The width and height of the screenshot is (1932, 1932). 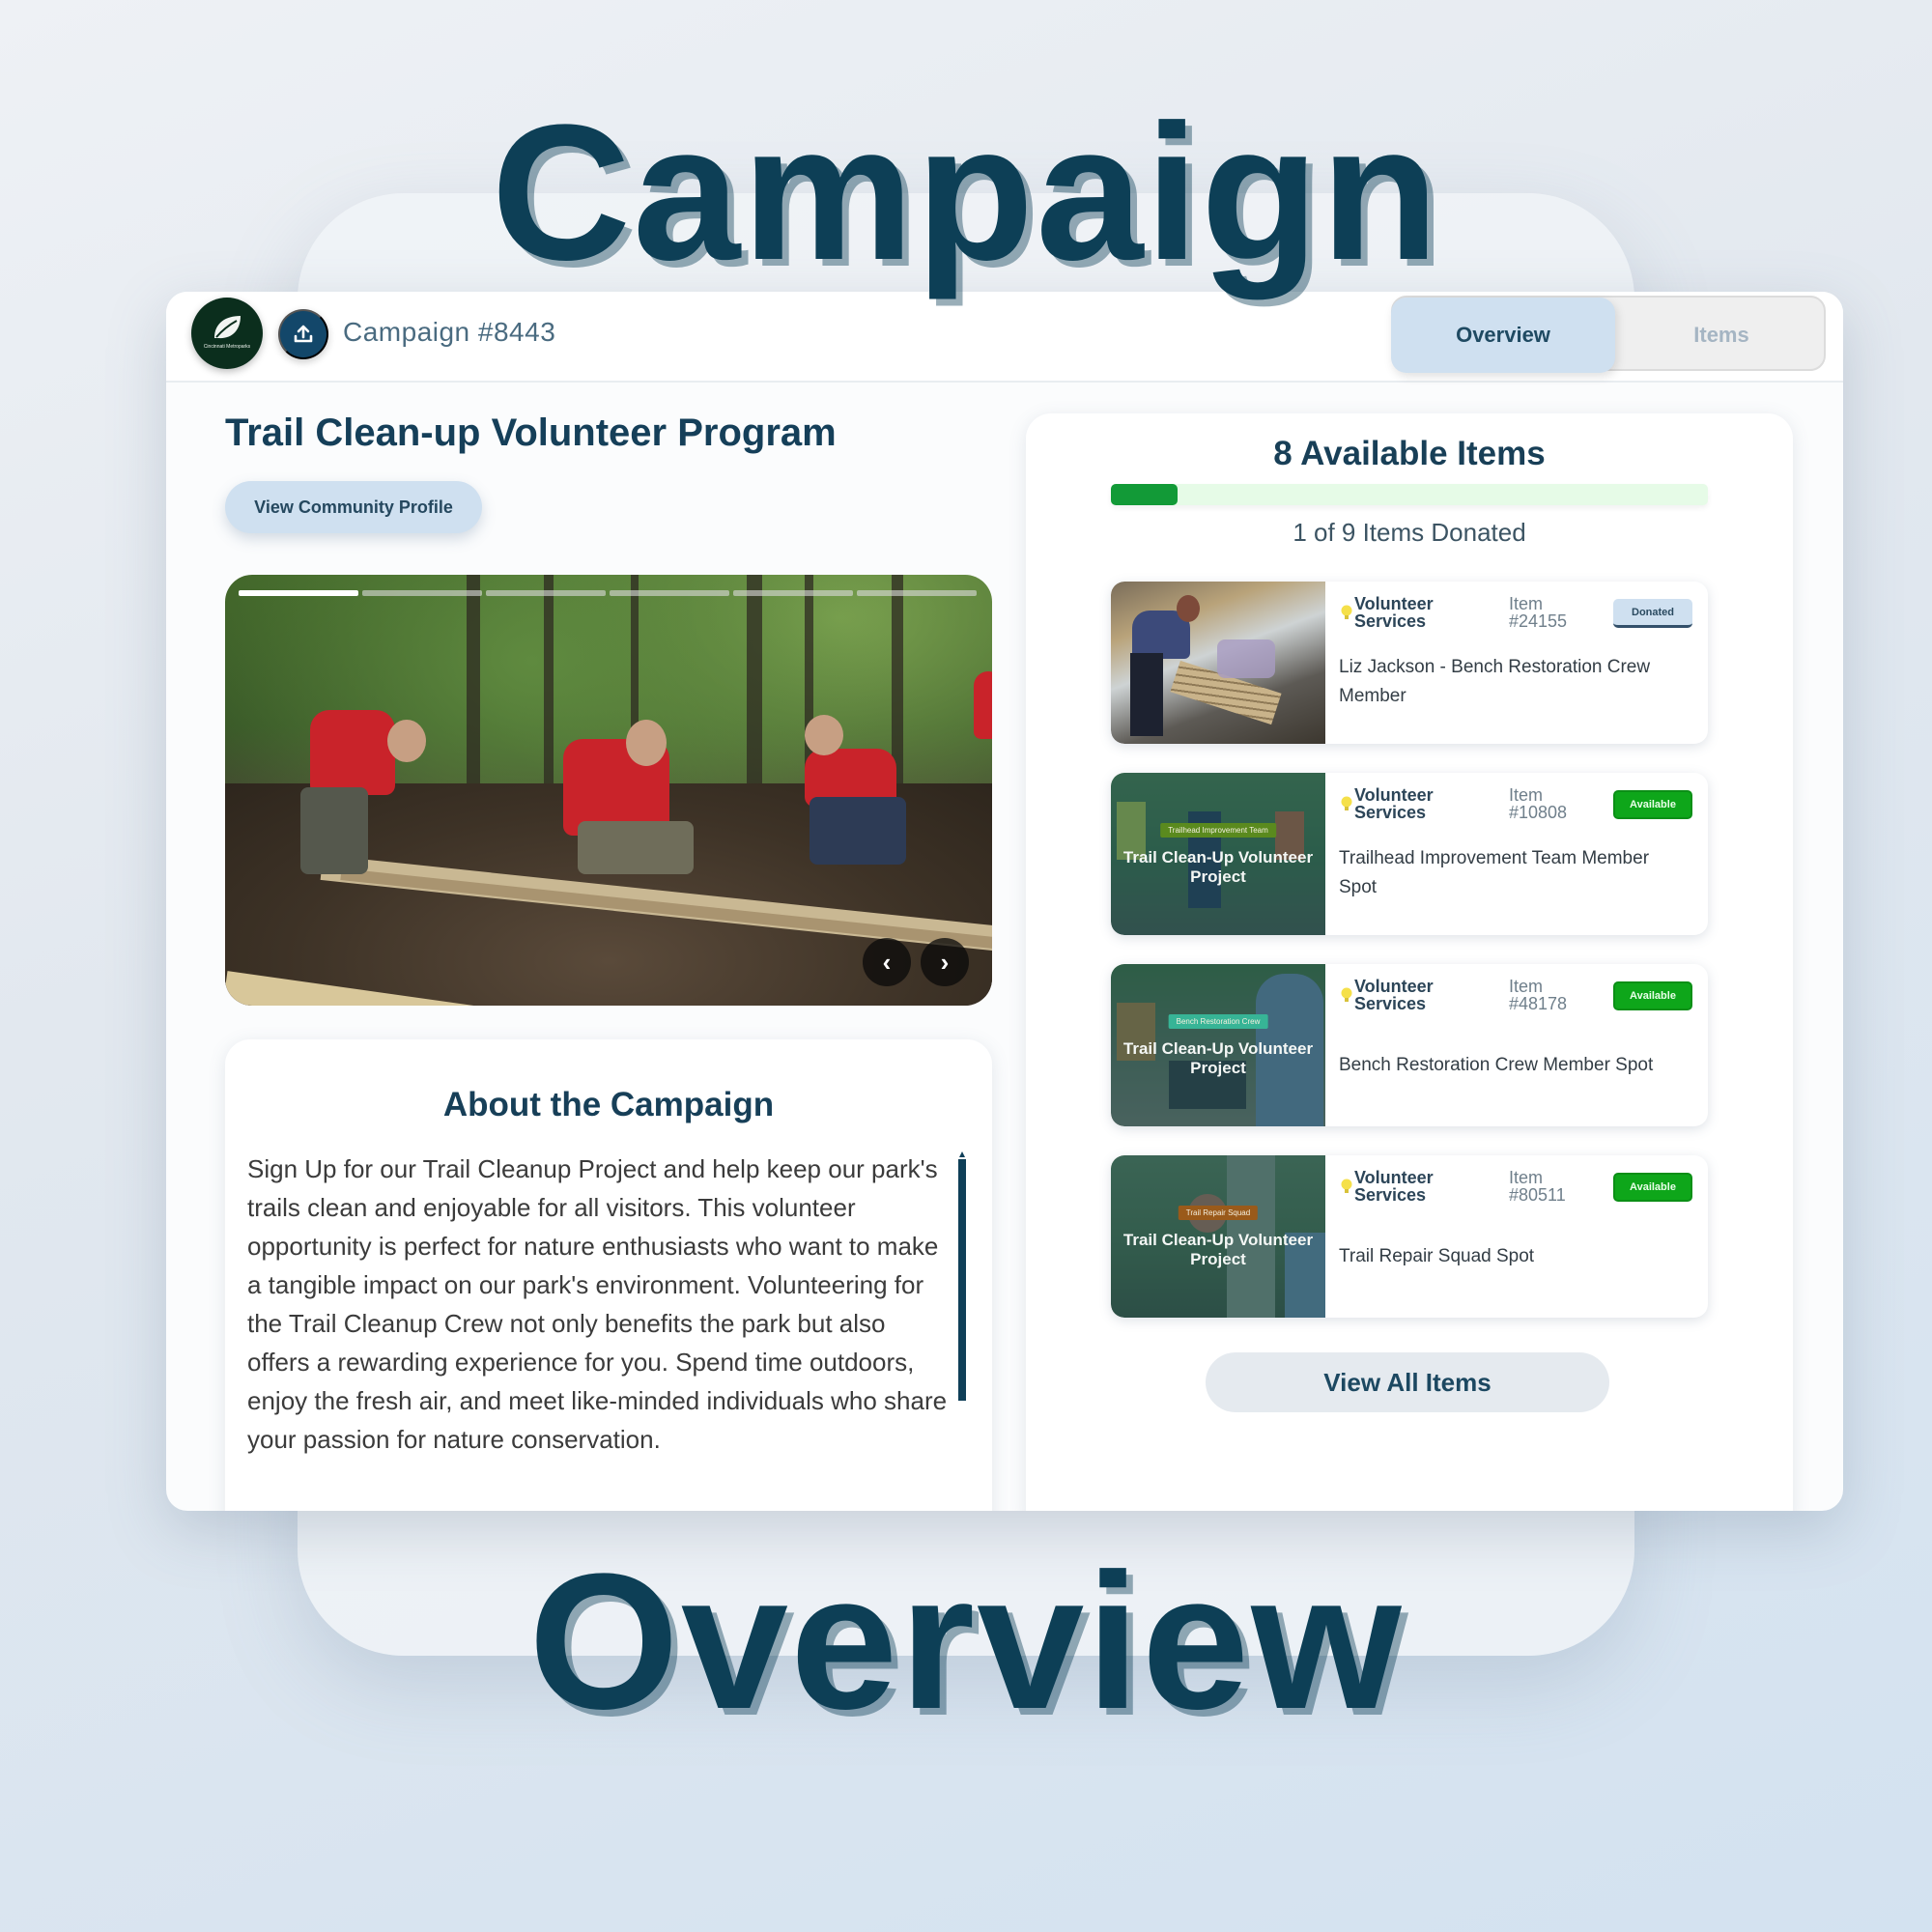 I want to click on thumbnail-tag: Trailhead Improvement Team, so click(x=1218, y=830).